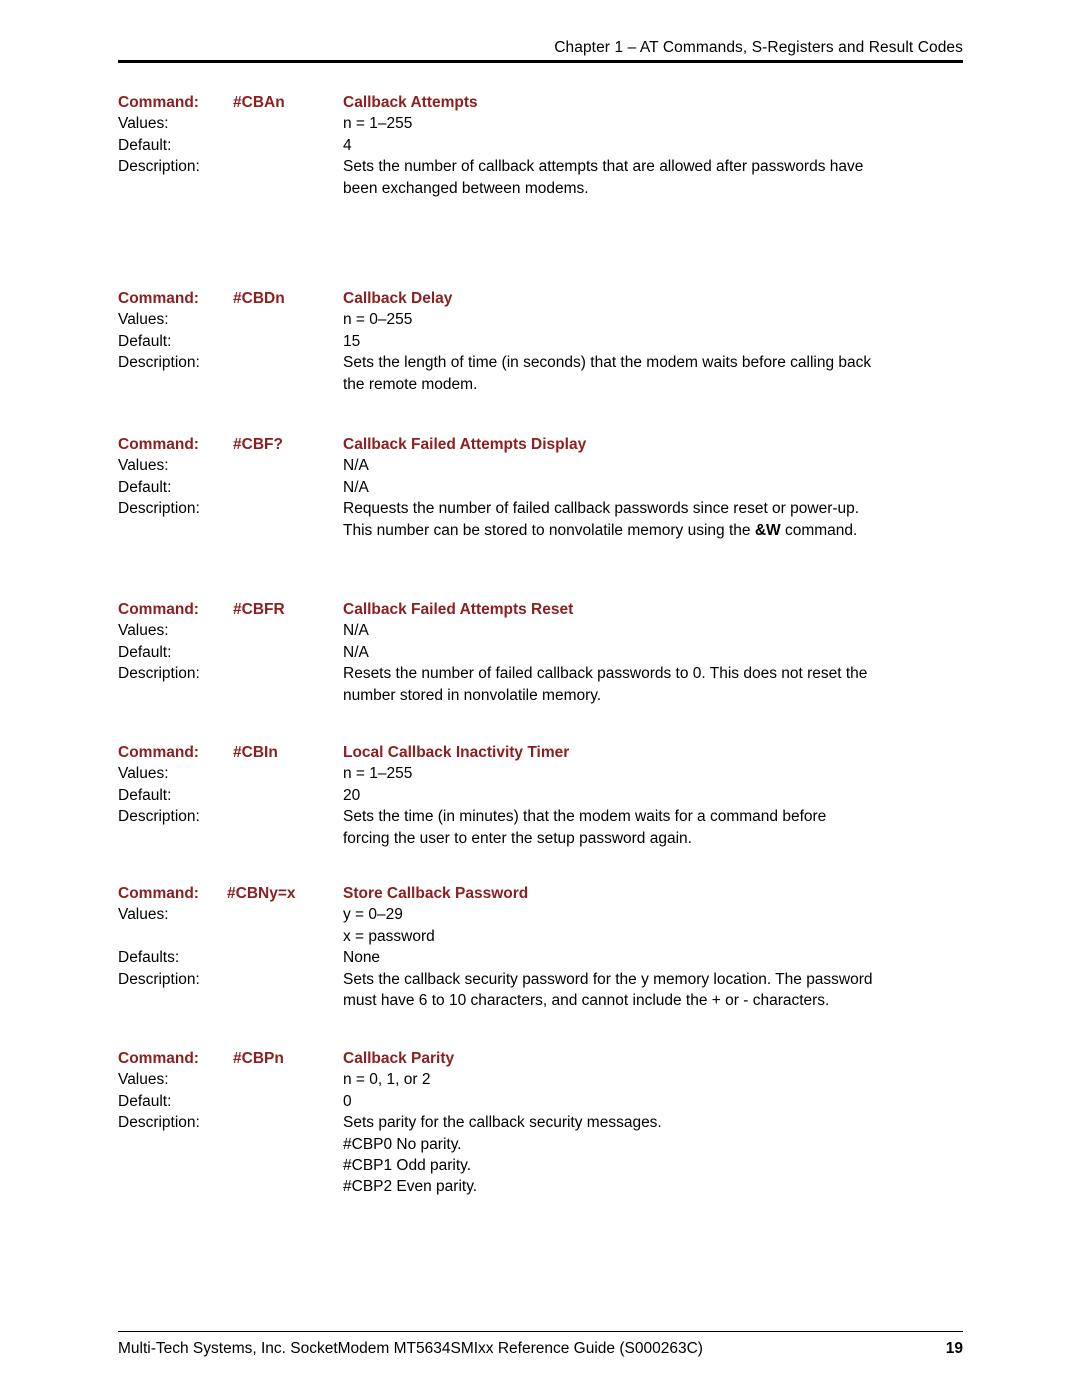 The height and width of the screenshot is (1397, 1080). I want to click on command-detail-row: Values: n = 0, 1, or 2, so click(540, 1079).